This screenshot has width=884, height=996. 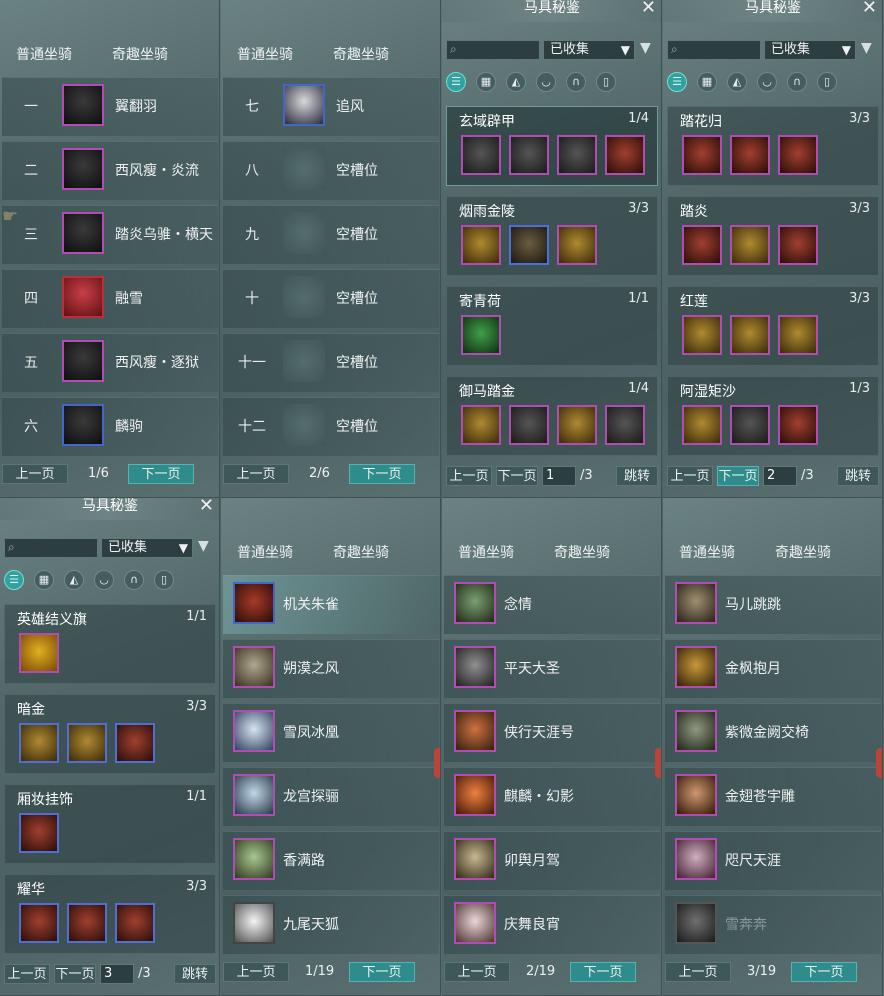 I want to click on fun-mount-row: 咫尺天涯, so click(x=773, y=860).